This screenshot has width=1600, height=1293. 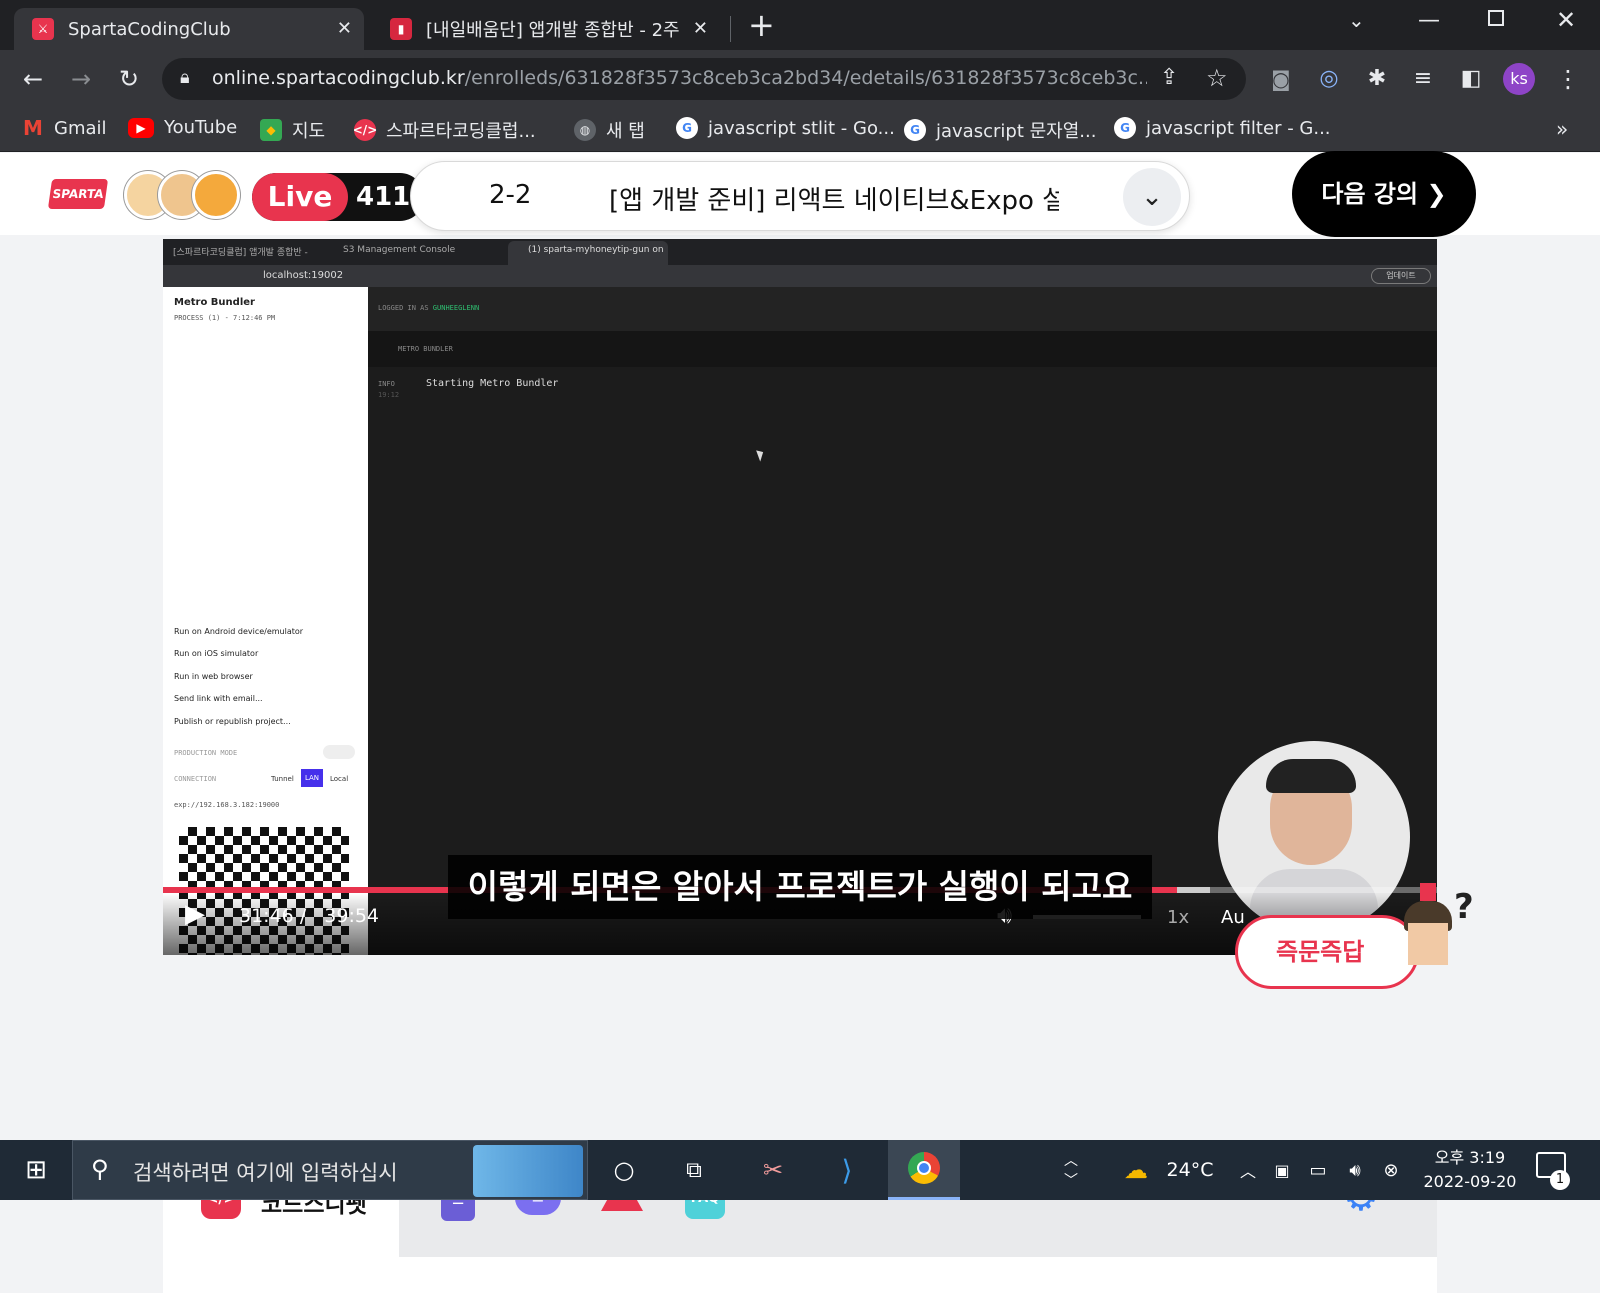 I want to click on bookmark-label: Gmail, so click(x=80, y=128).